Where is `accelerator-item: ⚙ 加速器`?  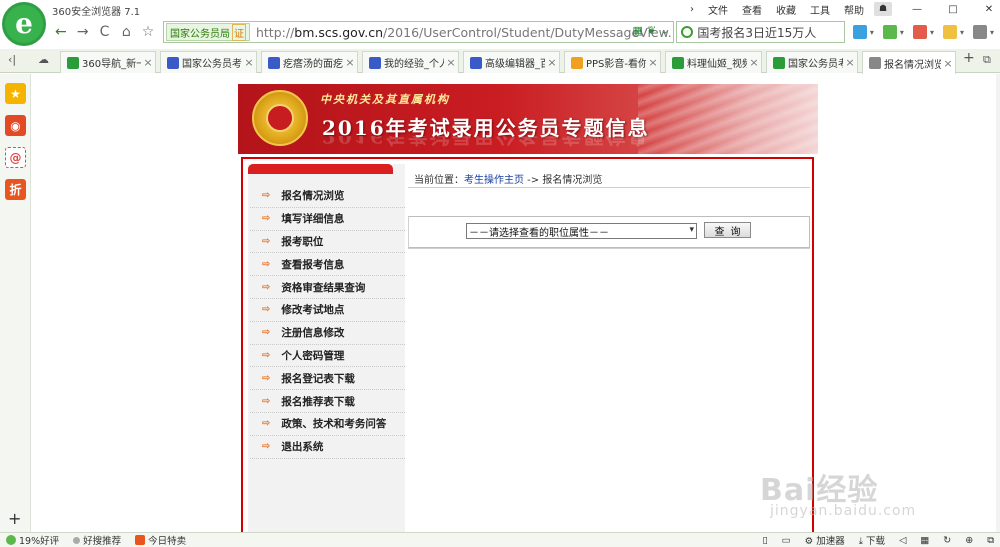
accelerator-item: ⚙ 加速器 is located at coordinates (825, 540).